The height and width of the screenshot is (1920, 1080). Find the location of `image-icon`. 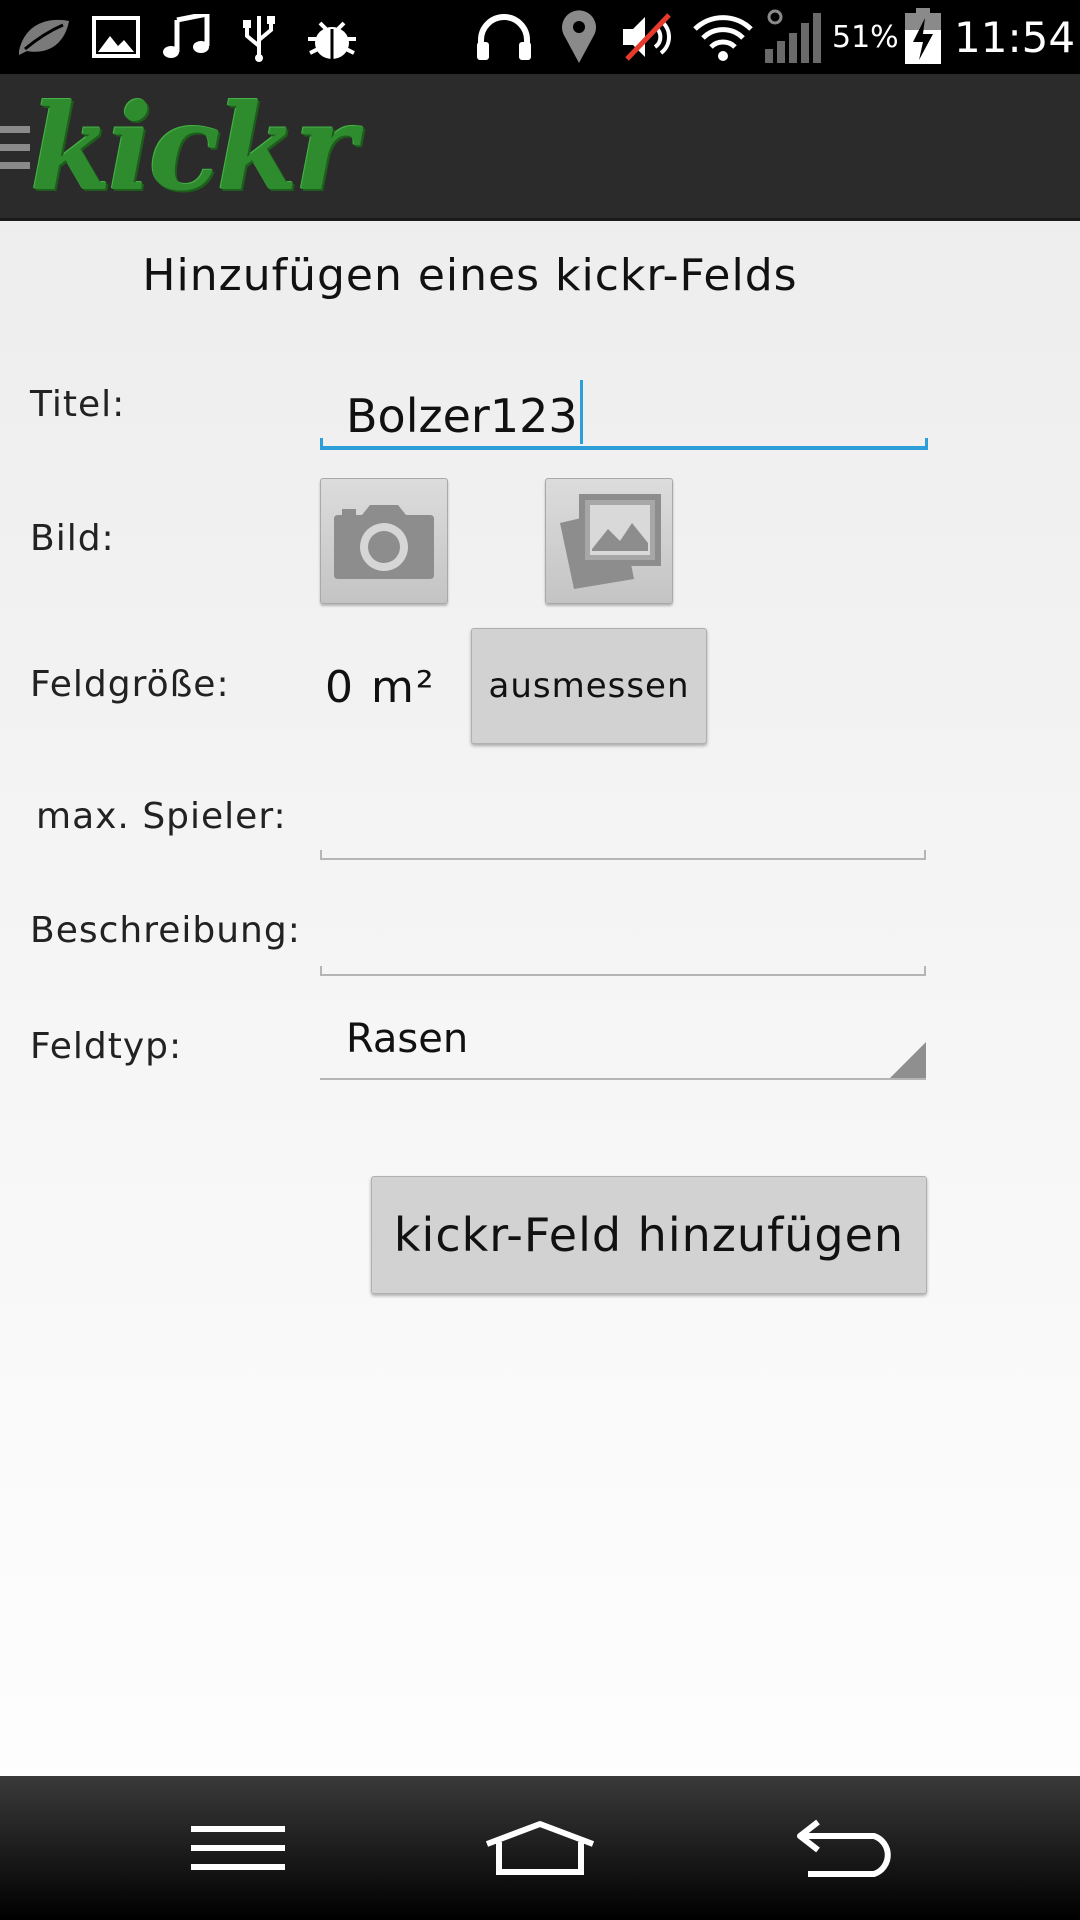

image-icon is located at coordinates (116, 37).